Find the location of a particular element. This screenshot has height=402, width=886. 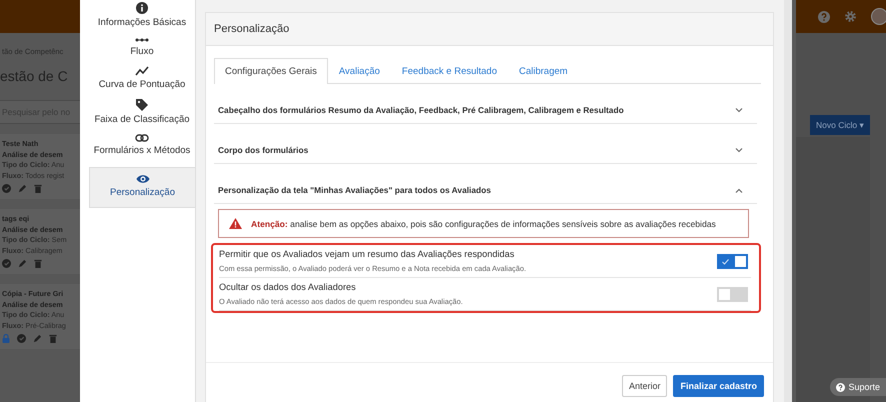

settings-icon is located at coordinates (850, 16).